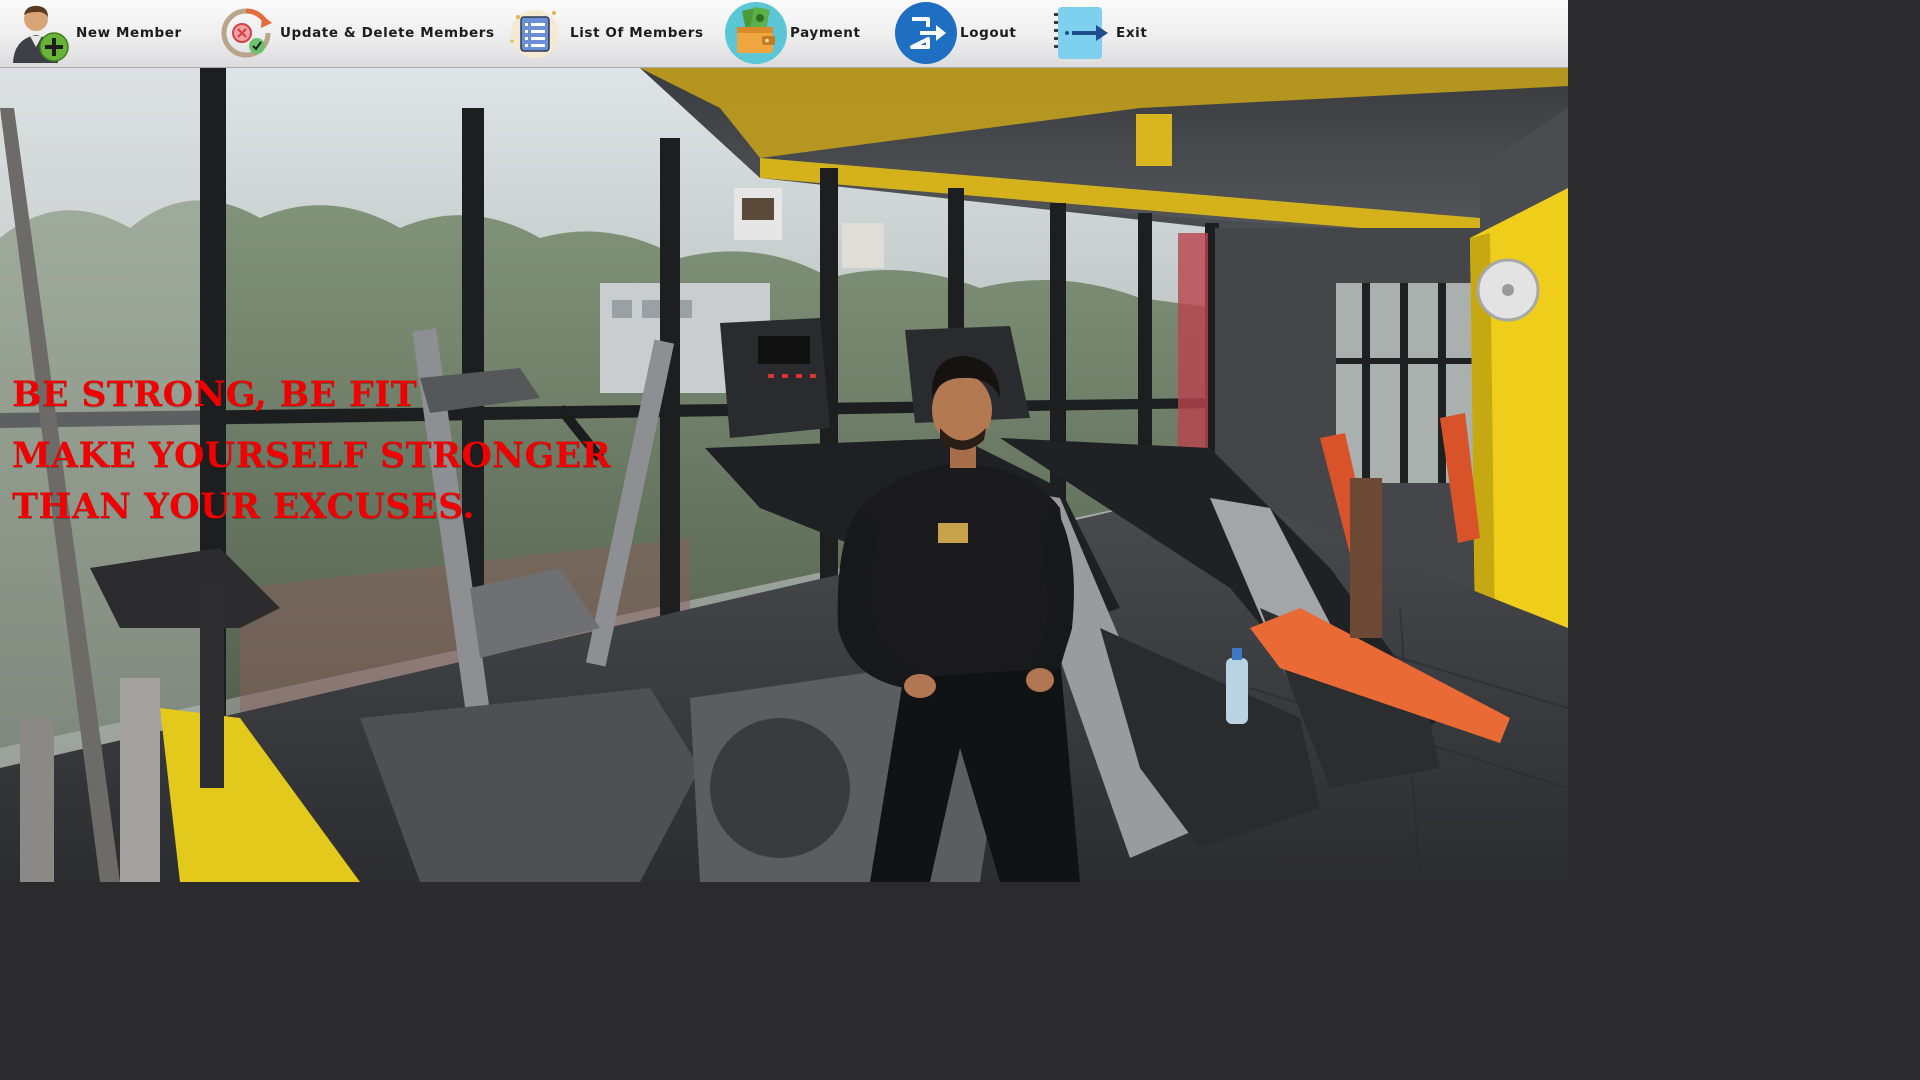 This screenshot has width=1920, height=1080. I want to click on update-delete-members-label: Update & Delete Members, so click(387, 33).